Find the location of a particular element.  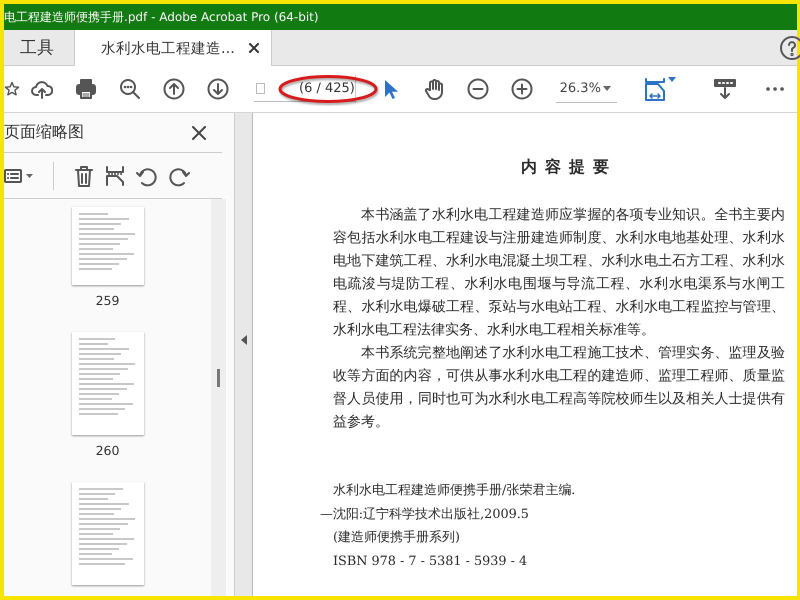

search-icon is located at coordinates (130, 89).